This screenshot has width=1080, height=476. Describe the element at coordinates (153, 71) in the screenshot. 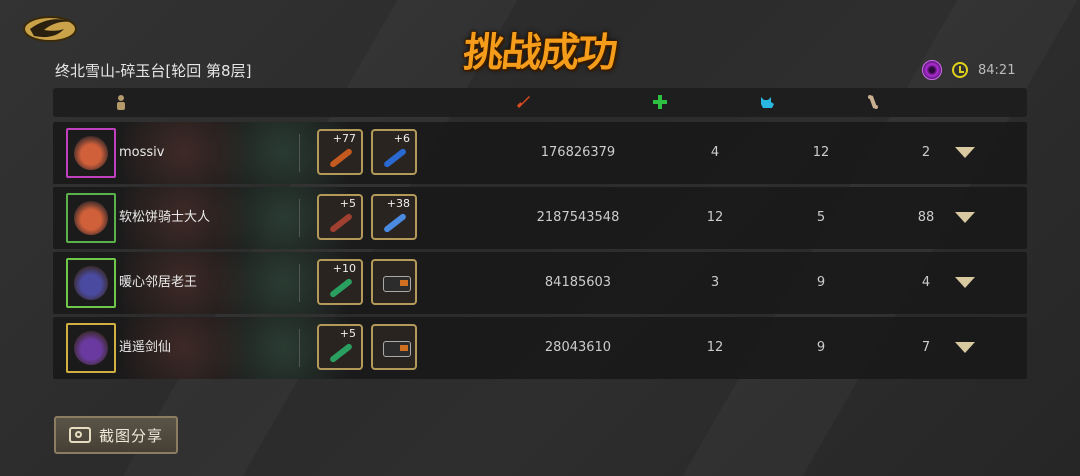

I see `stage-name: 终北雪山-碎玉台[轮回 第8层]` at that location.